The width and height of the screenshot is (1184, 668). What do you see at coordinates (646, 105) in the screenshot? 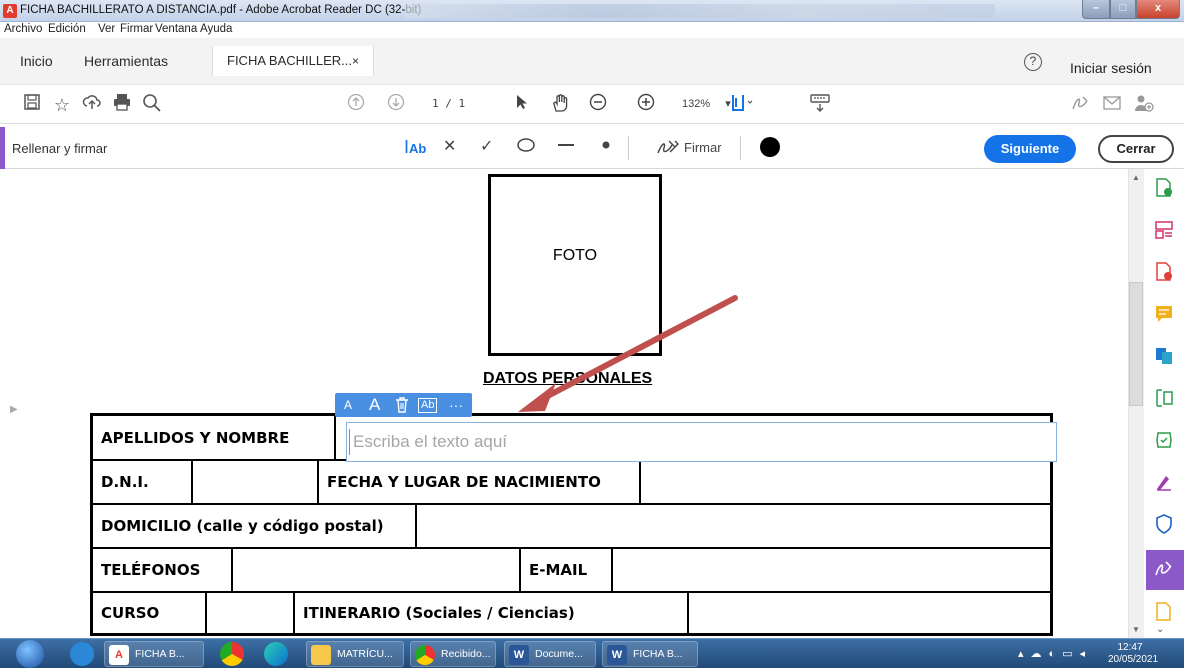
I see `zoom-in-icon` at bounding box center [646, 105].